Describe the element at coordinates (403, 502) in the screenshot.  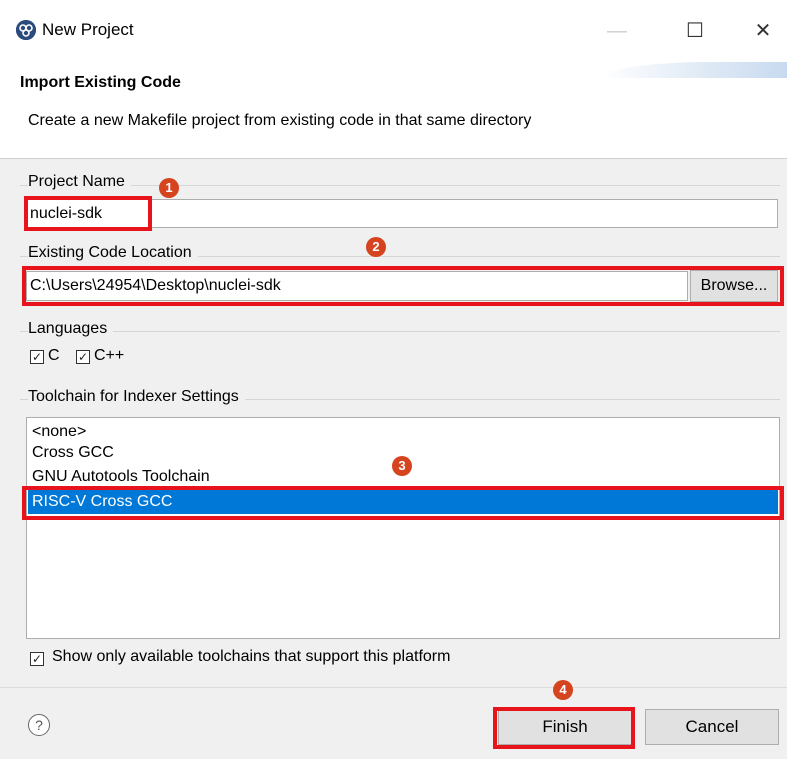
I see `toolchain-item-riscv-cross-gcc: RISC-V Cross GCC` at that location.